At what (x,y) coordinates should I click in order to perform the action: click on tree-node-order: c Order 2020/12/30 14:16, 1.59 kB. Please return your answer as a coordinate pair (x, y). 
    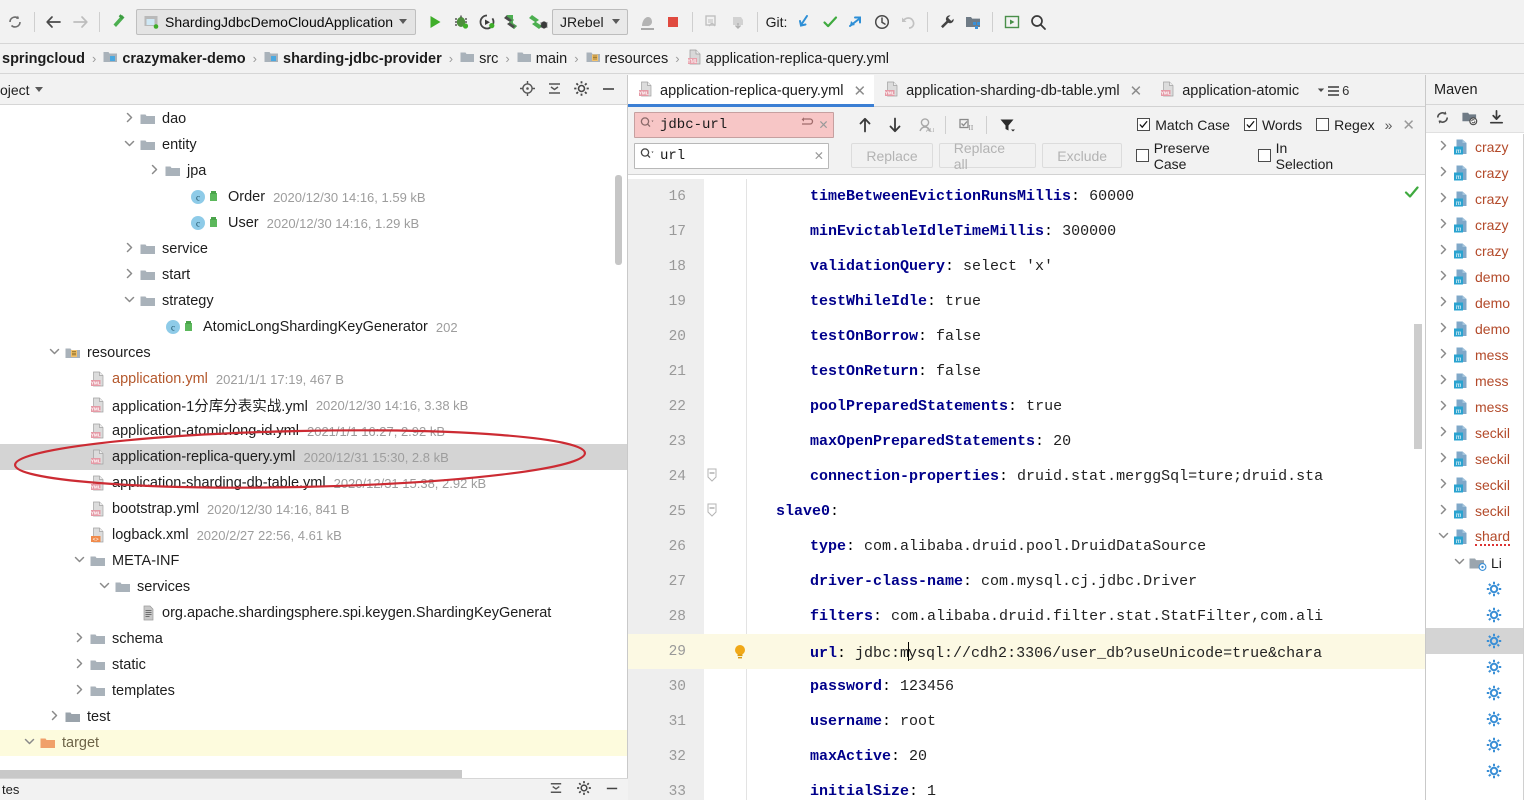
    Looking at the image, I should click on (313, 197).